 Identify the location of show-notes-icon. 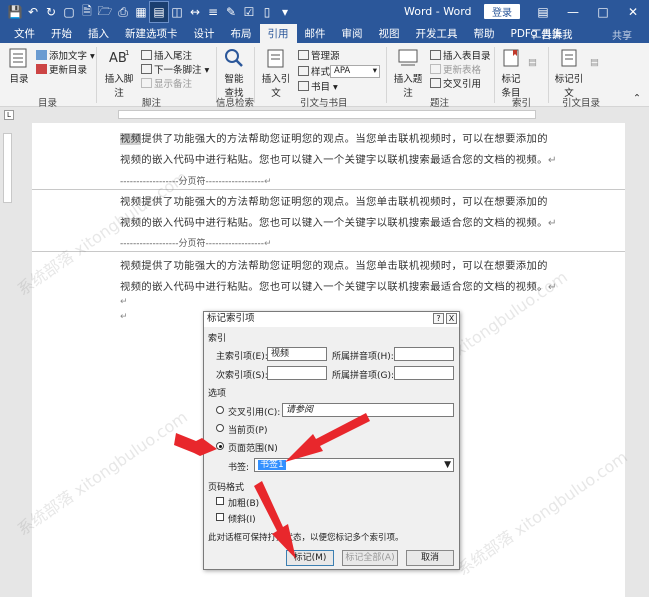
(146, 83).